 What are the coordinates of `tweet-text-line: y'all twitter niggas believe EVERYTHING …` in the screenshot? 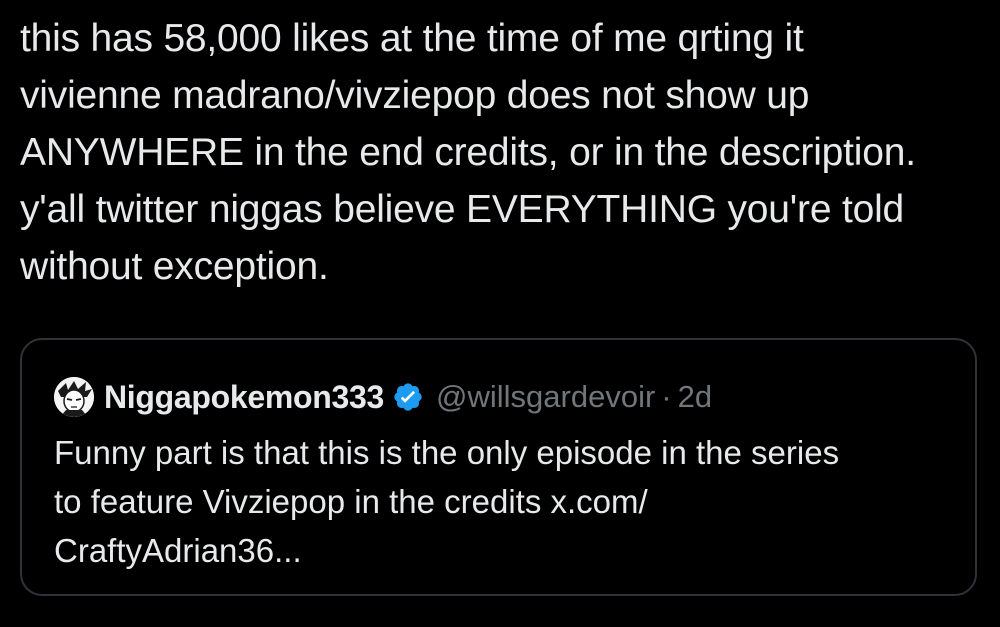 It's located at (462, 209).